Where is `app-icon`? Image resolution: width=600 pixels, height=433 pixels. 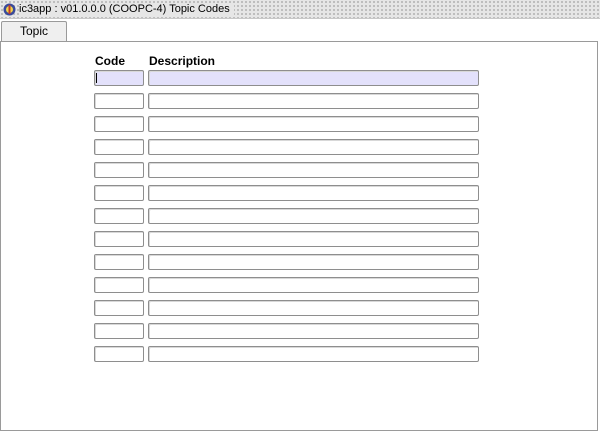
app-icon is located at coordinates (9, 9).